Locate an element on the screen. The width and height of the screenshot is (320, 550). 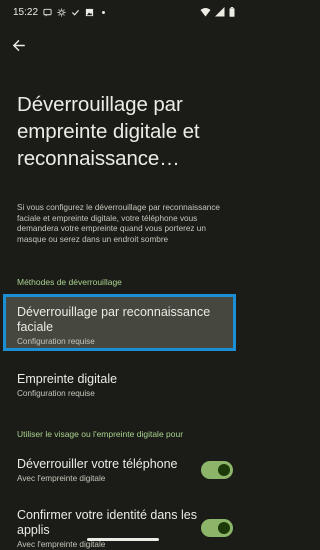
status-bar: 15:22 is located at coordinates (122, 12).